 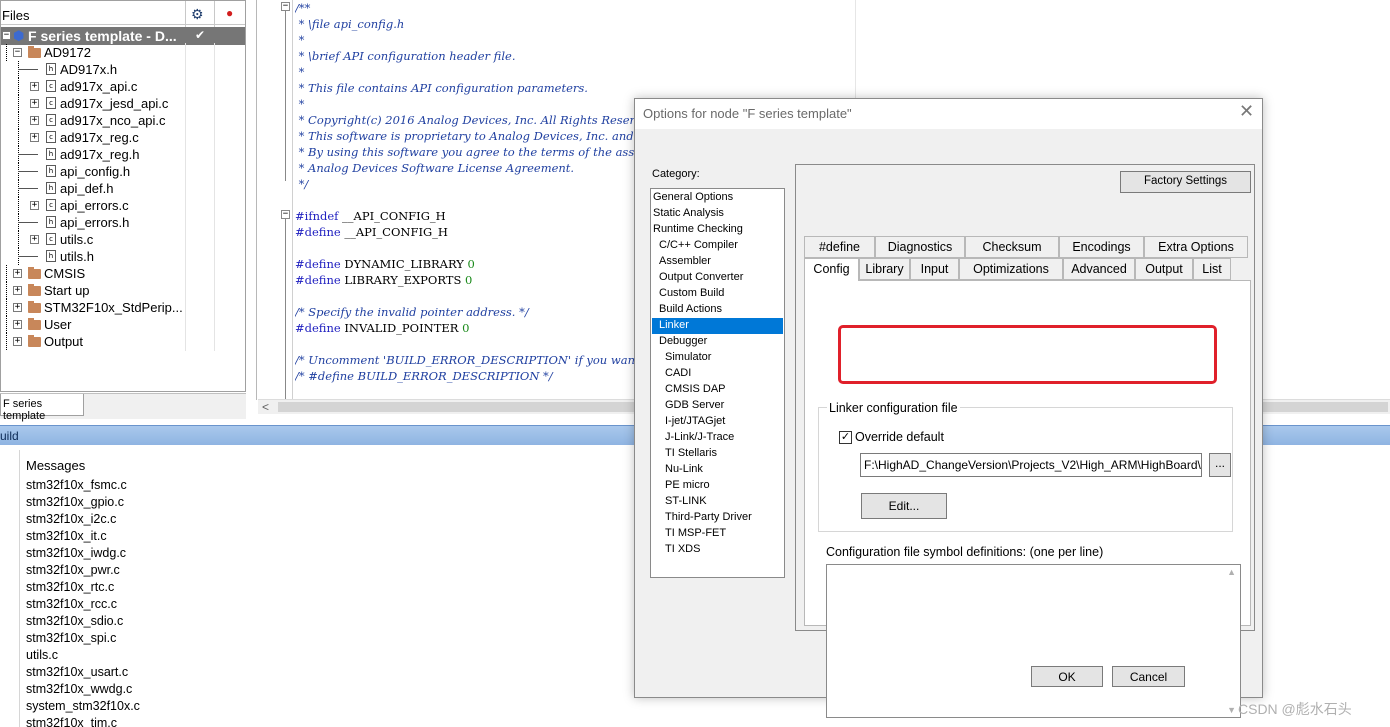 I want to click on options-tab: #define, so click(x=839, y=247).